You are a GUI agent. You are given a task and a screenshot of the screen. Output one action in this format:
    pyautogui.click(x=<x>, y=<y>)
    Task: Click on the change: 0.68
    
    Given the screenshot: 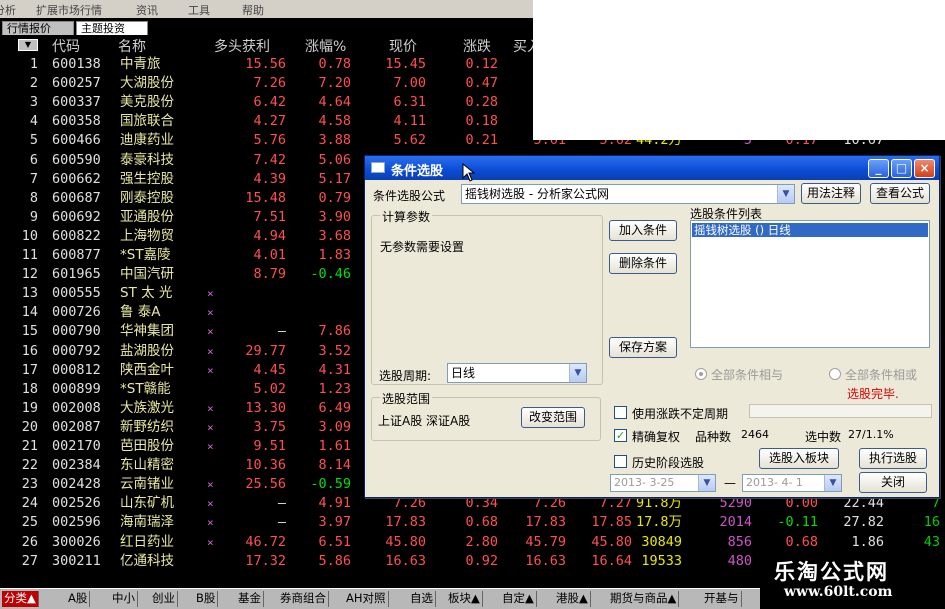 What is the action you would take?
    pyautogui.click(x=481, y=522)
    